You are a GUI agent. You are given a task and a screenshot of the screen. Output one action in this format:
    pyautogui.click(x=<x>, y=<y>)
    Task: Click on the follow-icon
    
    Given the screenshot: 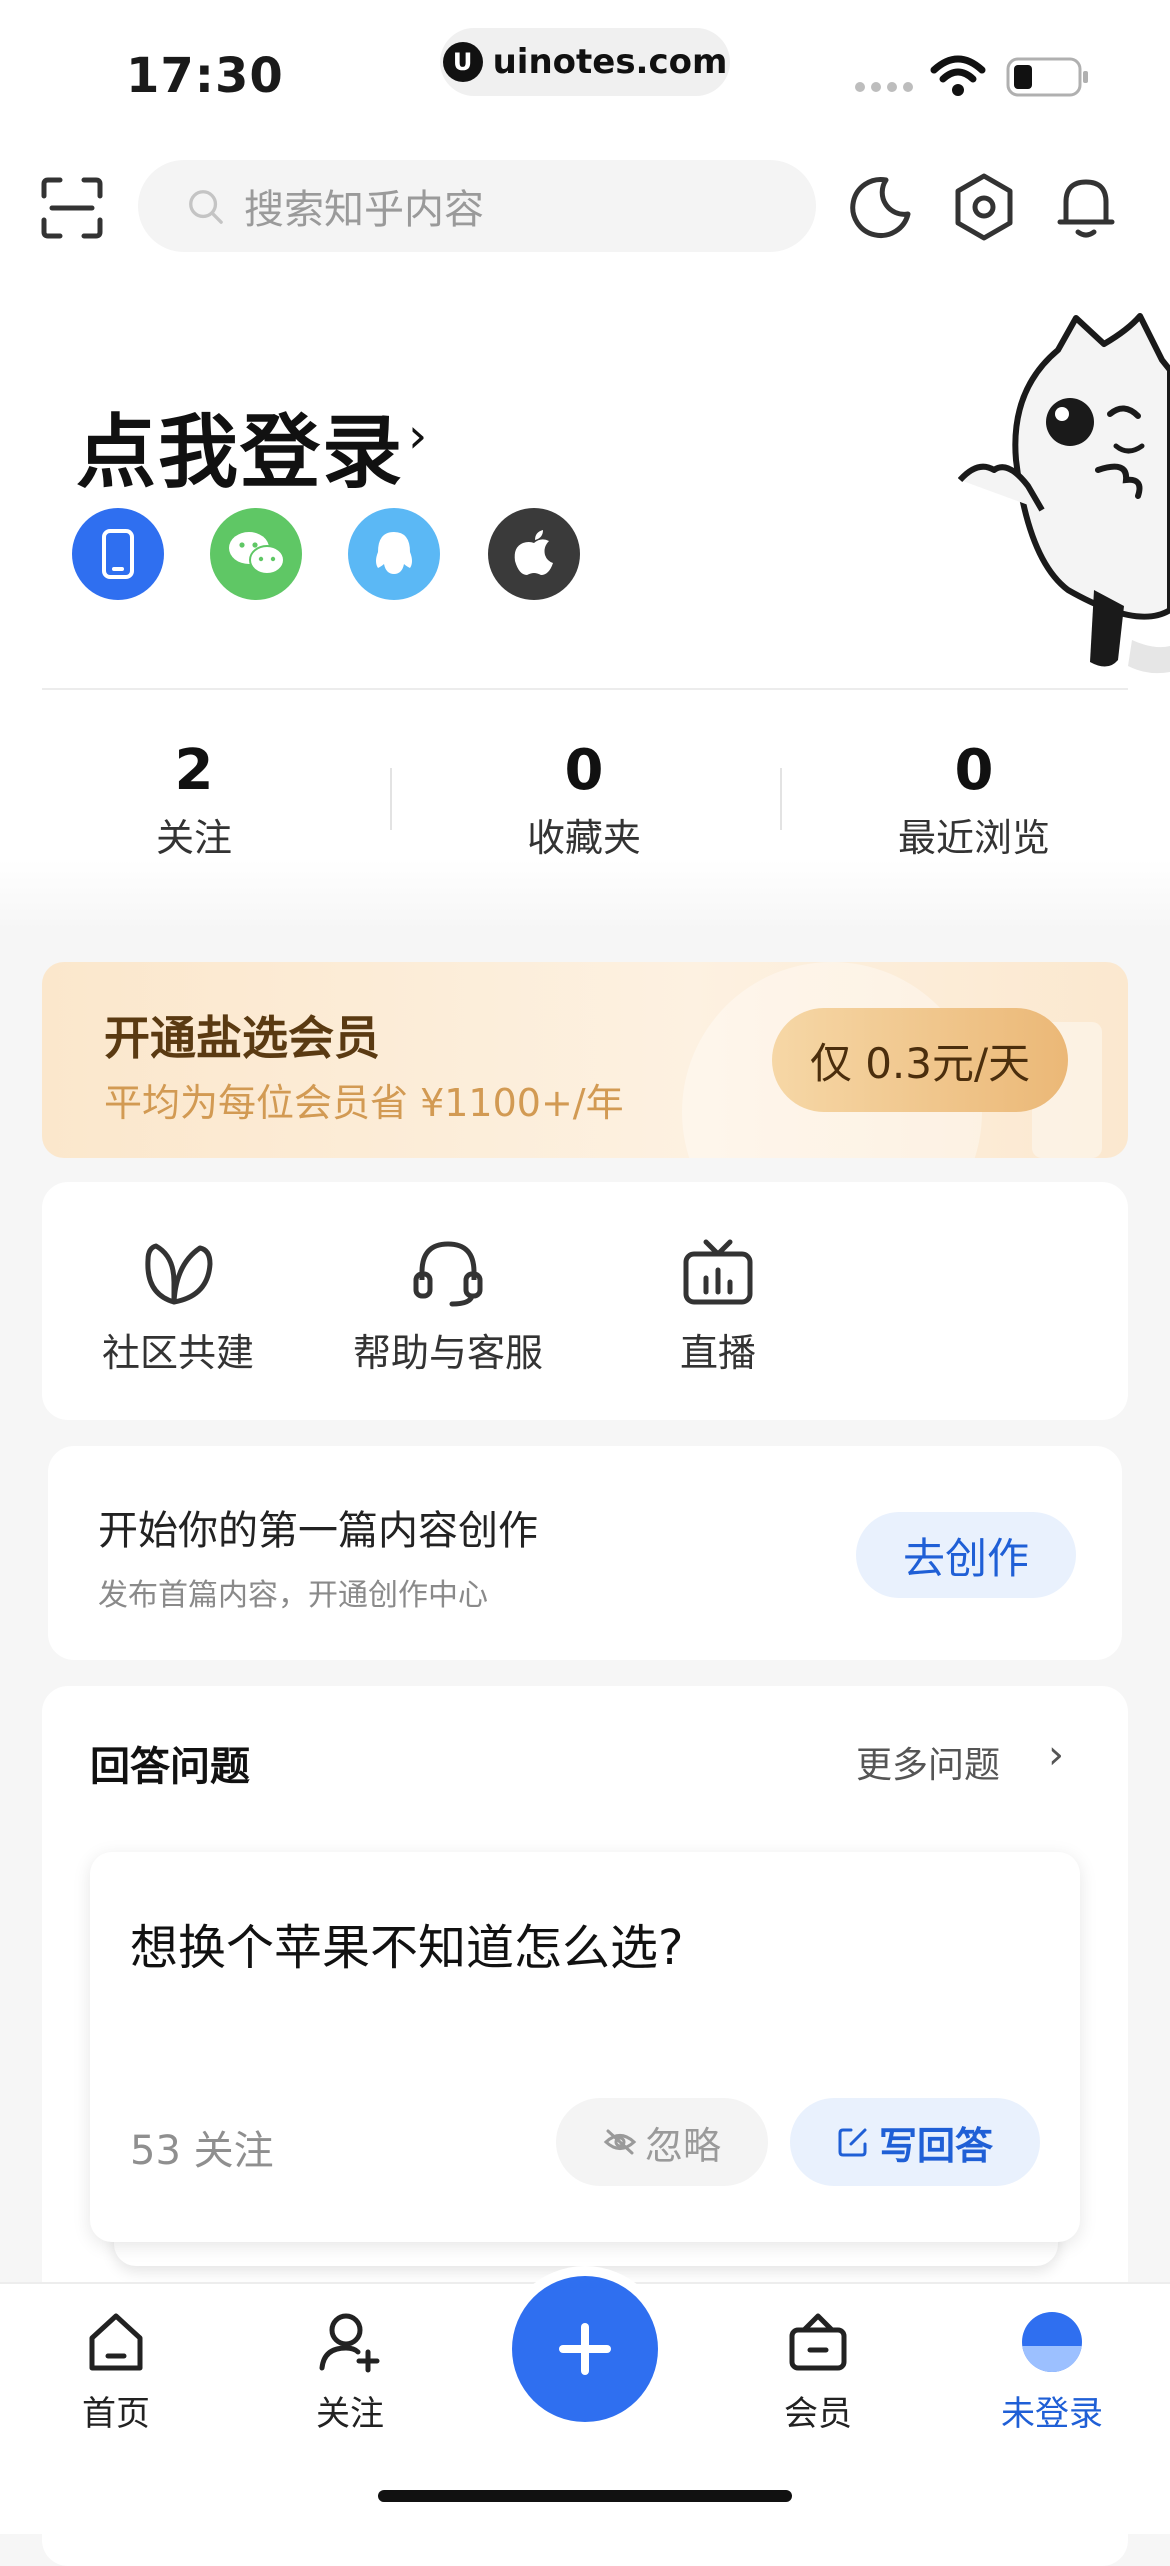 What is the action you would take?
    pyautogui.click(x=349, y=2343)
    